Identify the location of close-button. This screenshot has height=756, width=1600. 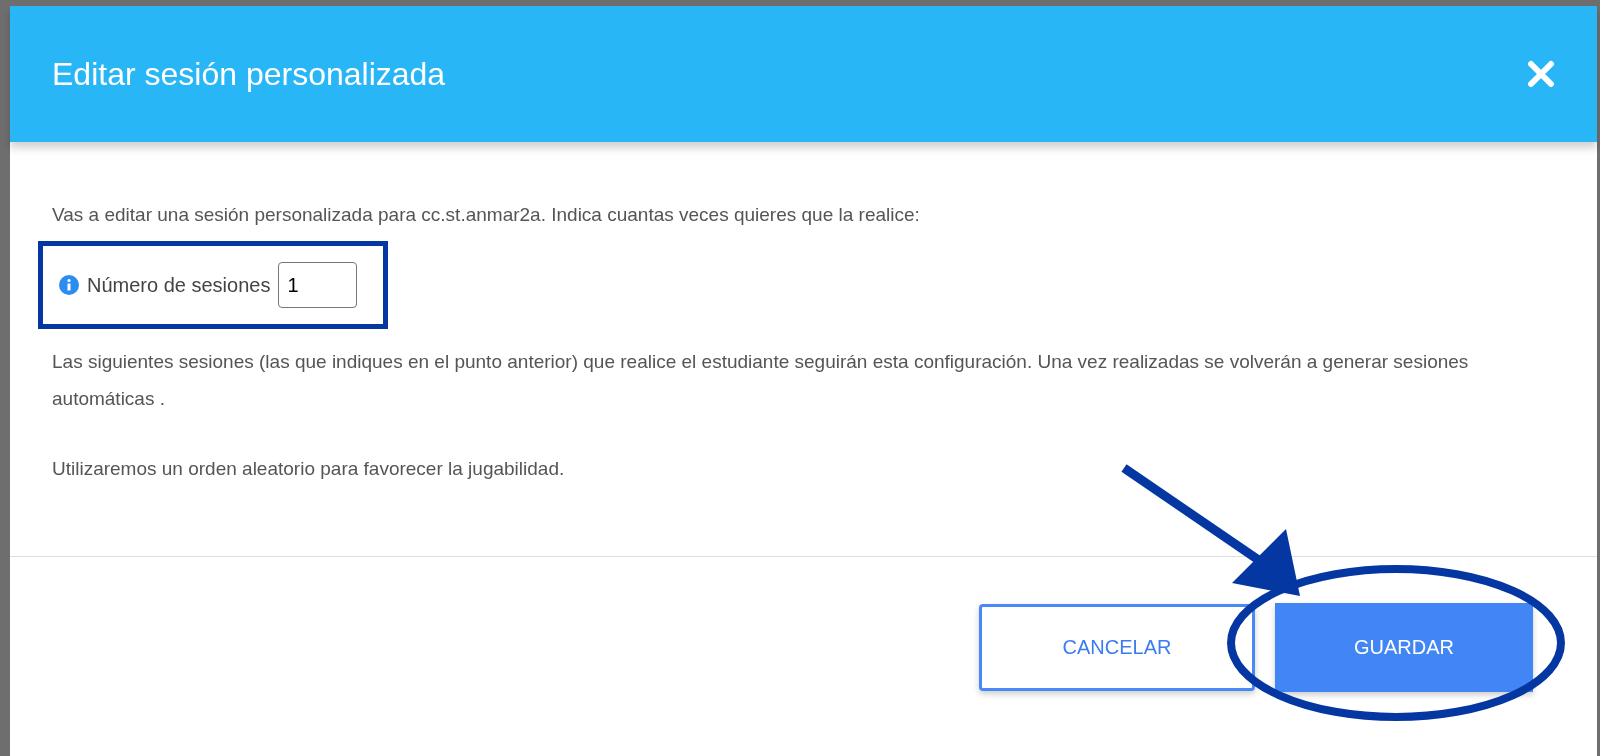
(1541, 74).